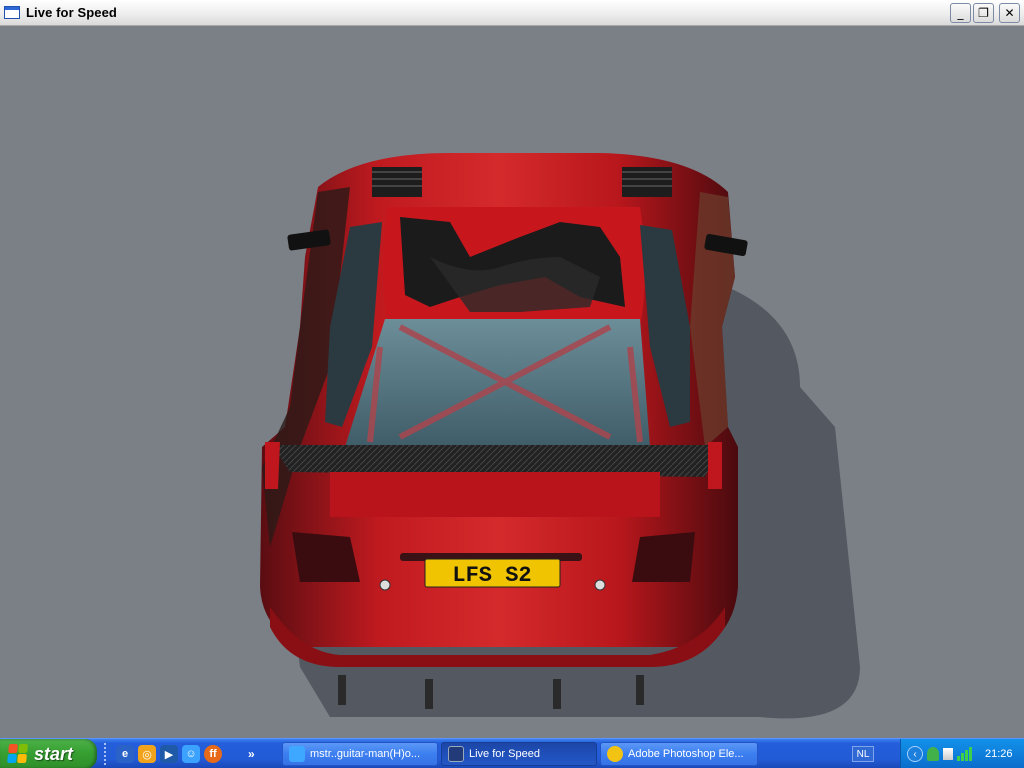  I want to click on quick-launch-more-button: », so click(251, 754).